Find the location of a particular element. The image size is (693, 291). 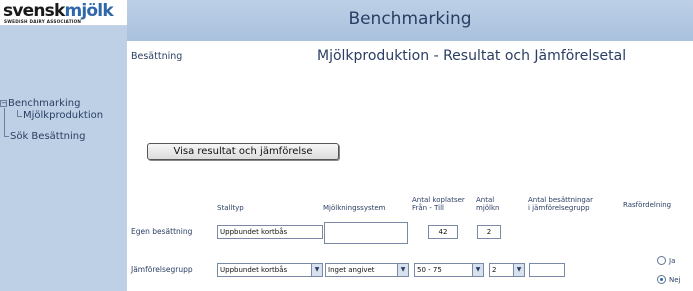

rasfordelning-ja-label: Ja is located at coordinates (672, 261).